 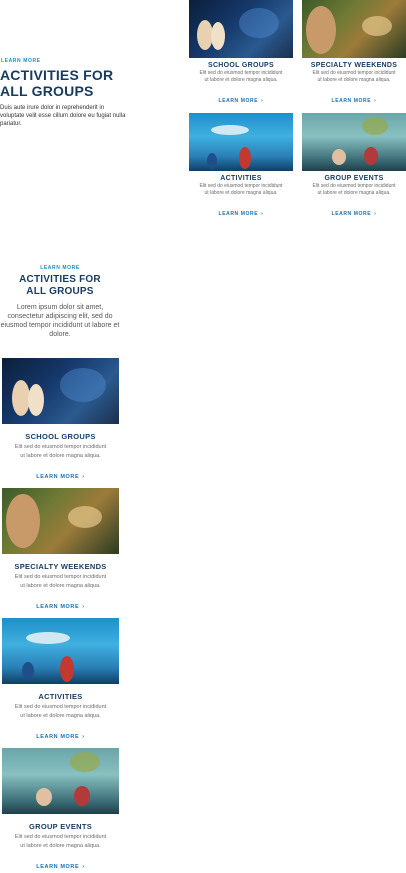 I want to click on mobile-heading-line-2: ALL GROUPS, so click(x=60, y=291).